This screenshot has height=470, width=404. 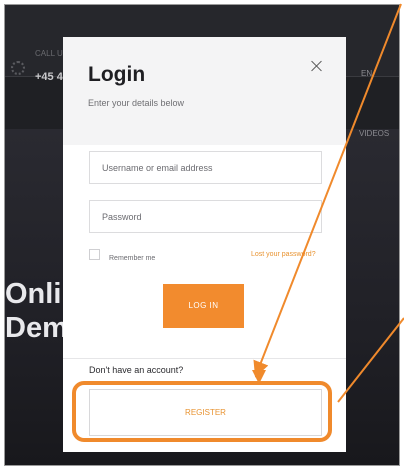 What do you see at coordinates (259, 377) in the screenshot?
I see `arrow-head` at bounding box center [259, 377].